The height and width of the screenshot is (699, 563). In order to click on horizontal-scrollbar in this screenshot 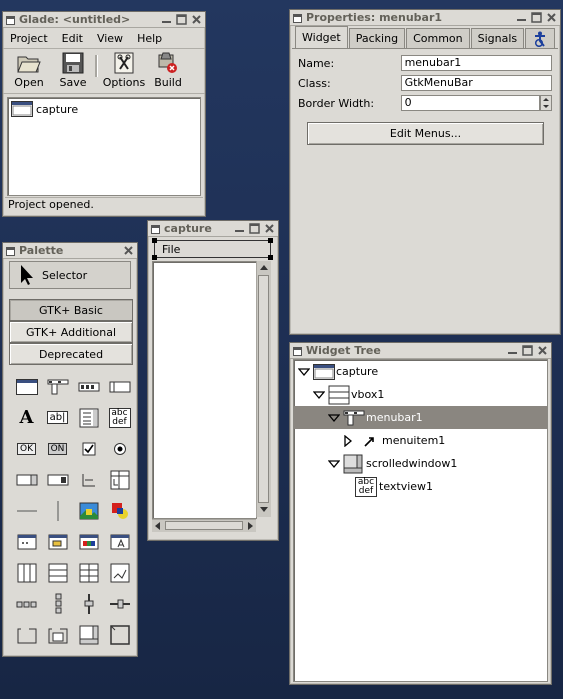, I will do `click(204, 525)`.